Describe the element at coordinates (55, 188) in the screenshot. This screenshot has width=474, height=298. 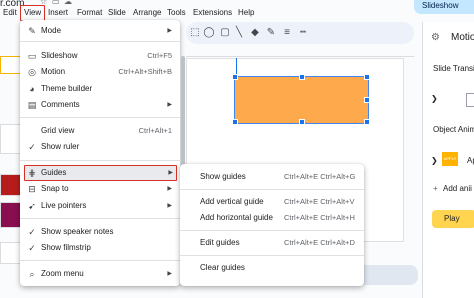
I see `menu-item-label: Snap to` at that location.